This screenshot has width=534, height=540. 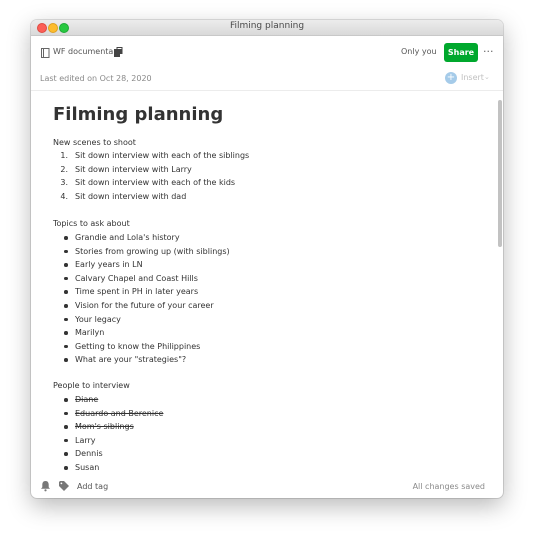 I want to click on window-titlebar: Filming planning, so click(x=267, y=28).